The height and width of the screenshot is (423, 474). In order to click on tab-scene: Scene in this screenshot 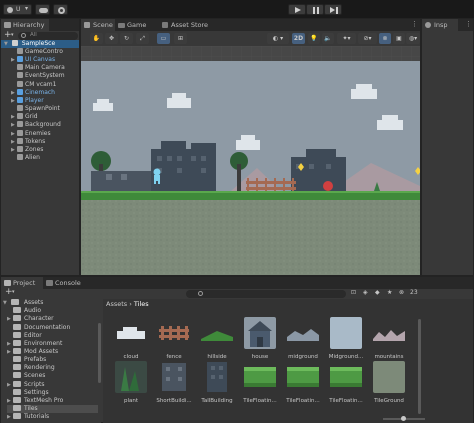, I will do `click(98, 25)`.